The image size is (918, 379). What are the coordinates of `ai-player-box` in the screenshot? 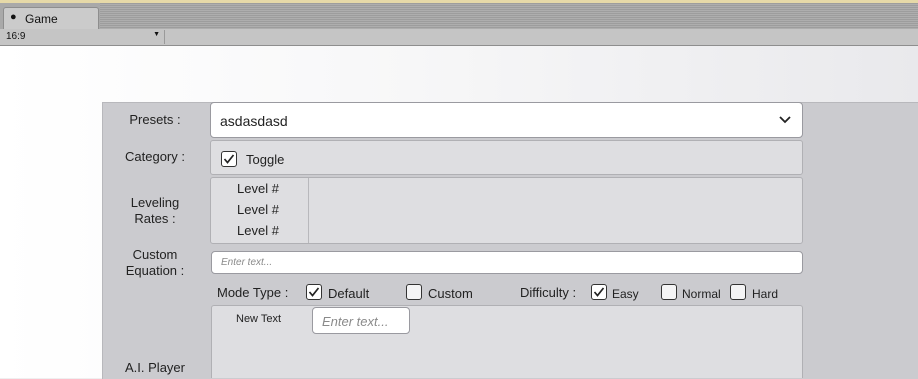 It's located at (507, 341).